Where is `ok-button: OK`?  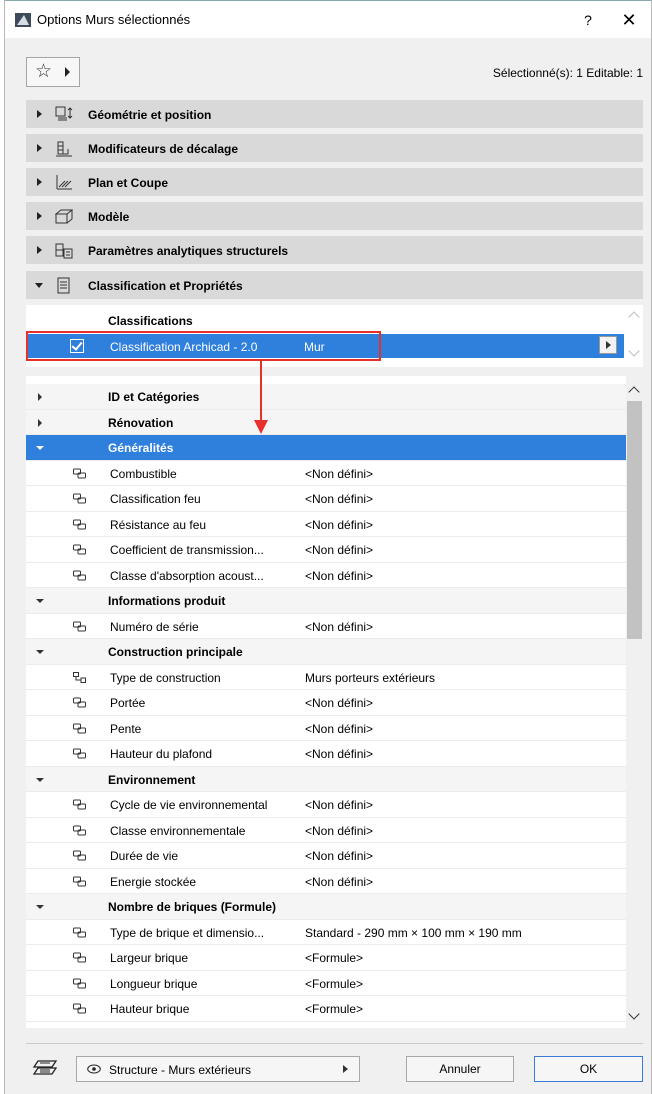
ok-button: OK is located at coordinates (588, 1069).